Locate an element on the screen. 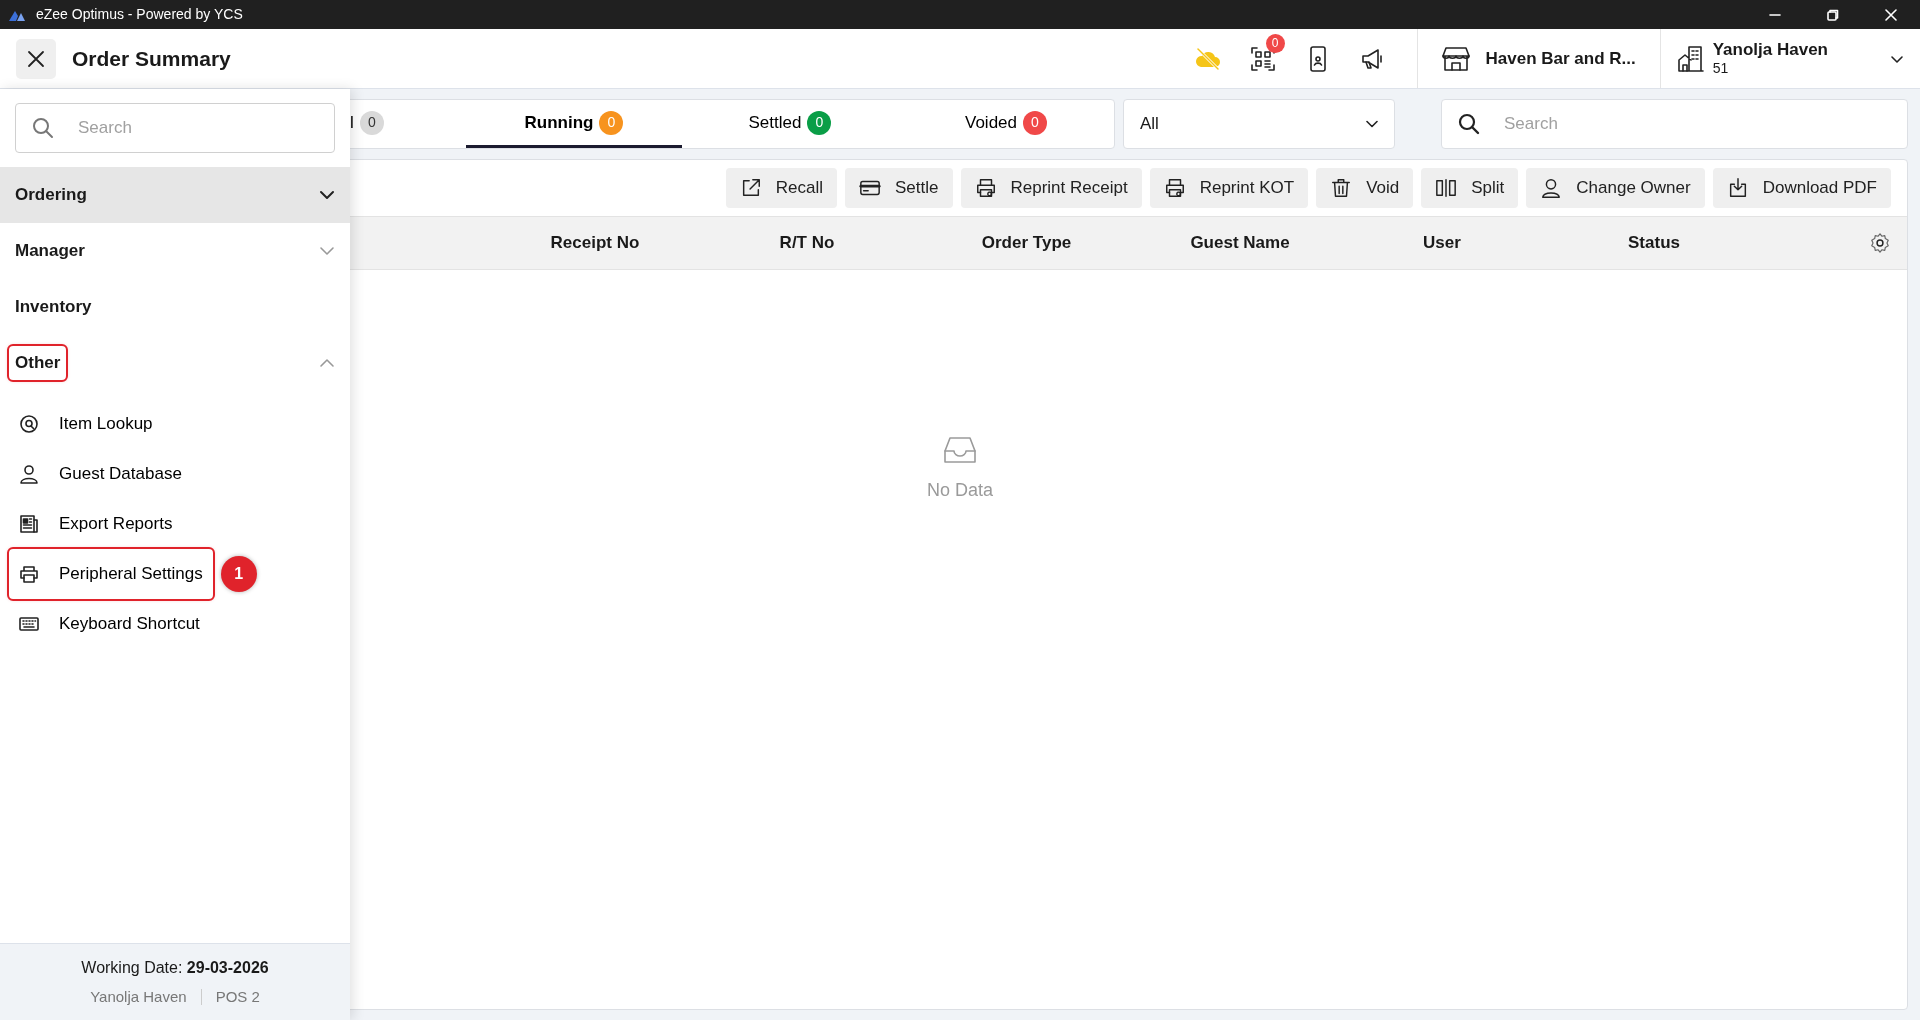 Image resolution: width=1920 pixels, height=1020 pixels. toolbar-button: Void is located at coordinates (1365, 188).